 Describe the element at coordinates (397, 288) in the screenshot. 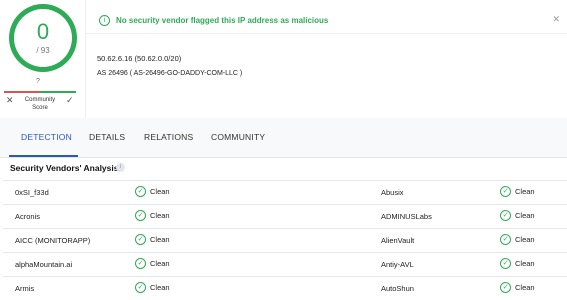

I see `vendor-name: AutoShun` at that location.